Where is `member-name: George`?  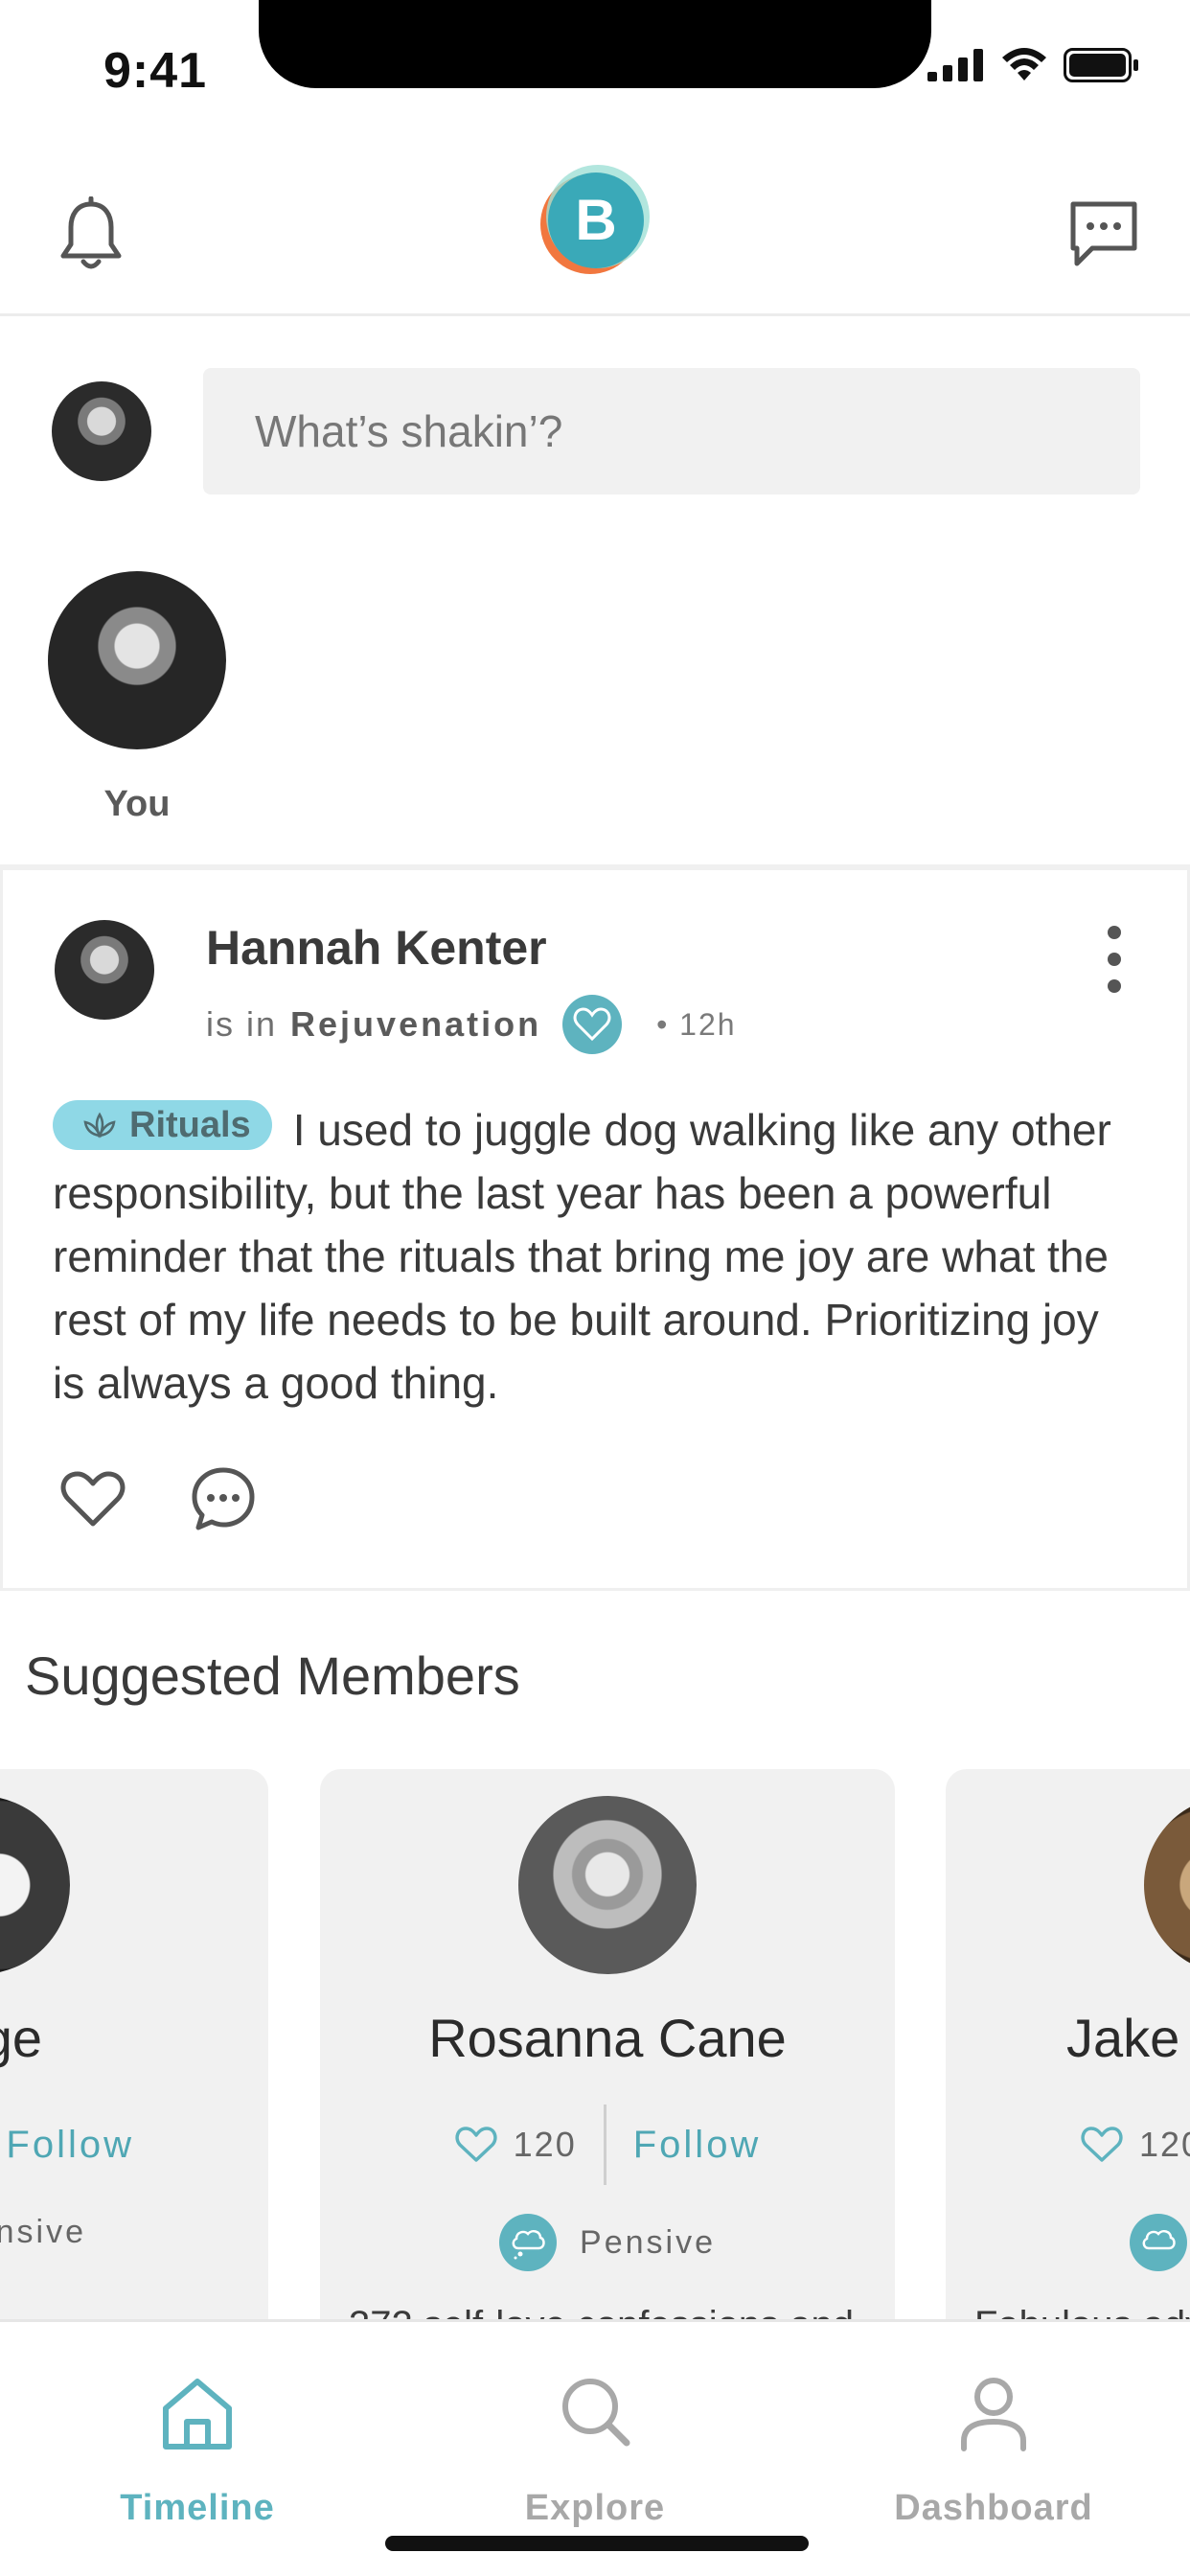 member-name: George is located at coordinates (21, 2038).